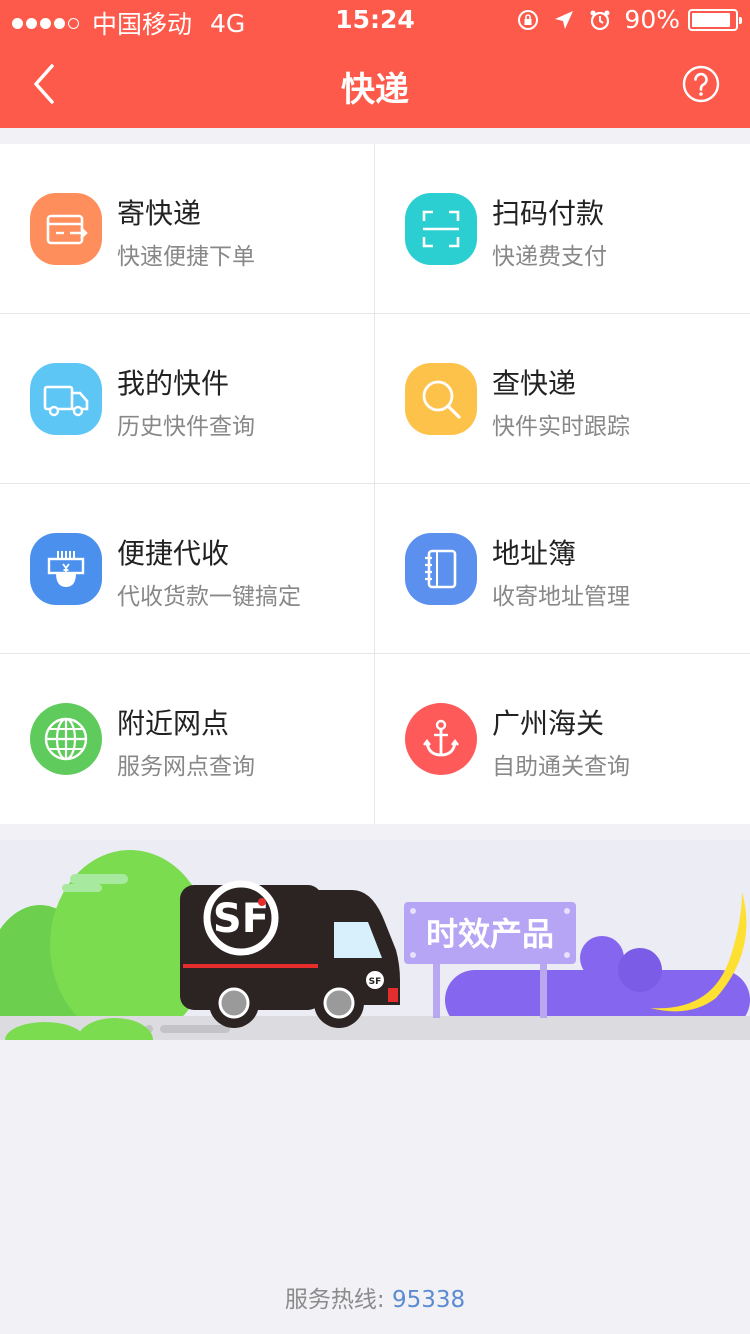  Describe the element at coordinates (561, 427) in the screenshot. I see `menu-item-subtitle: 快件实时跟踪` at that location.